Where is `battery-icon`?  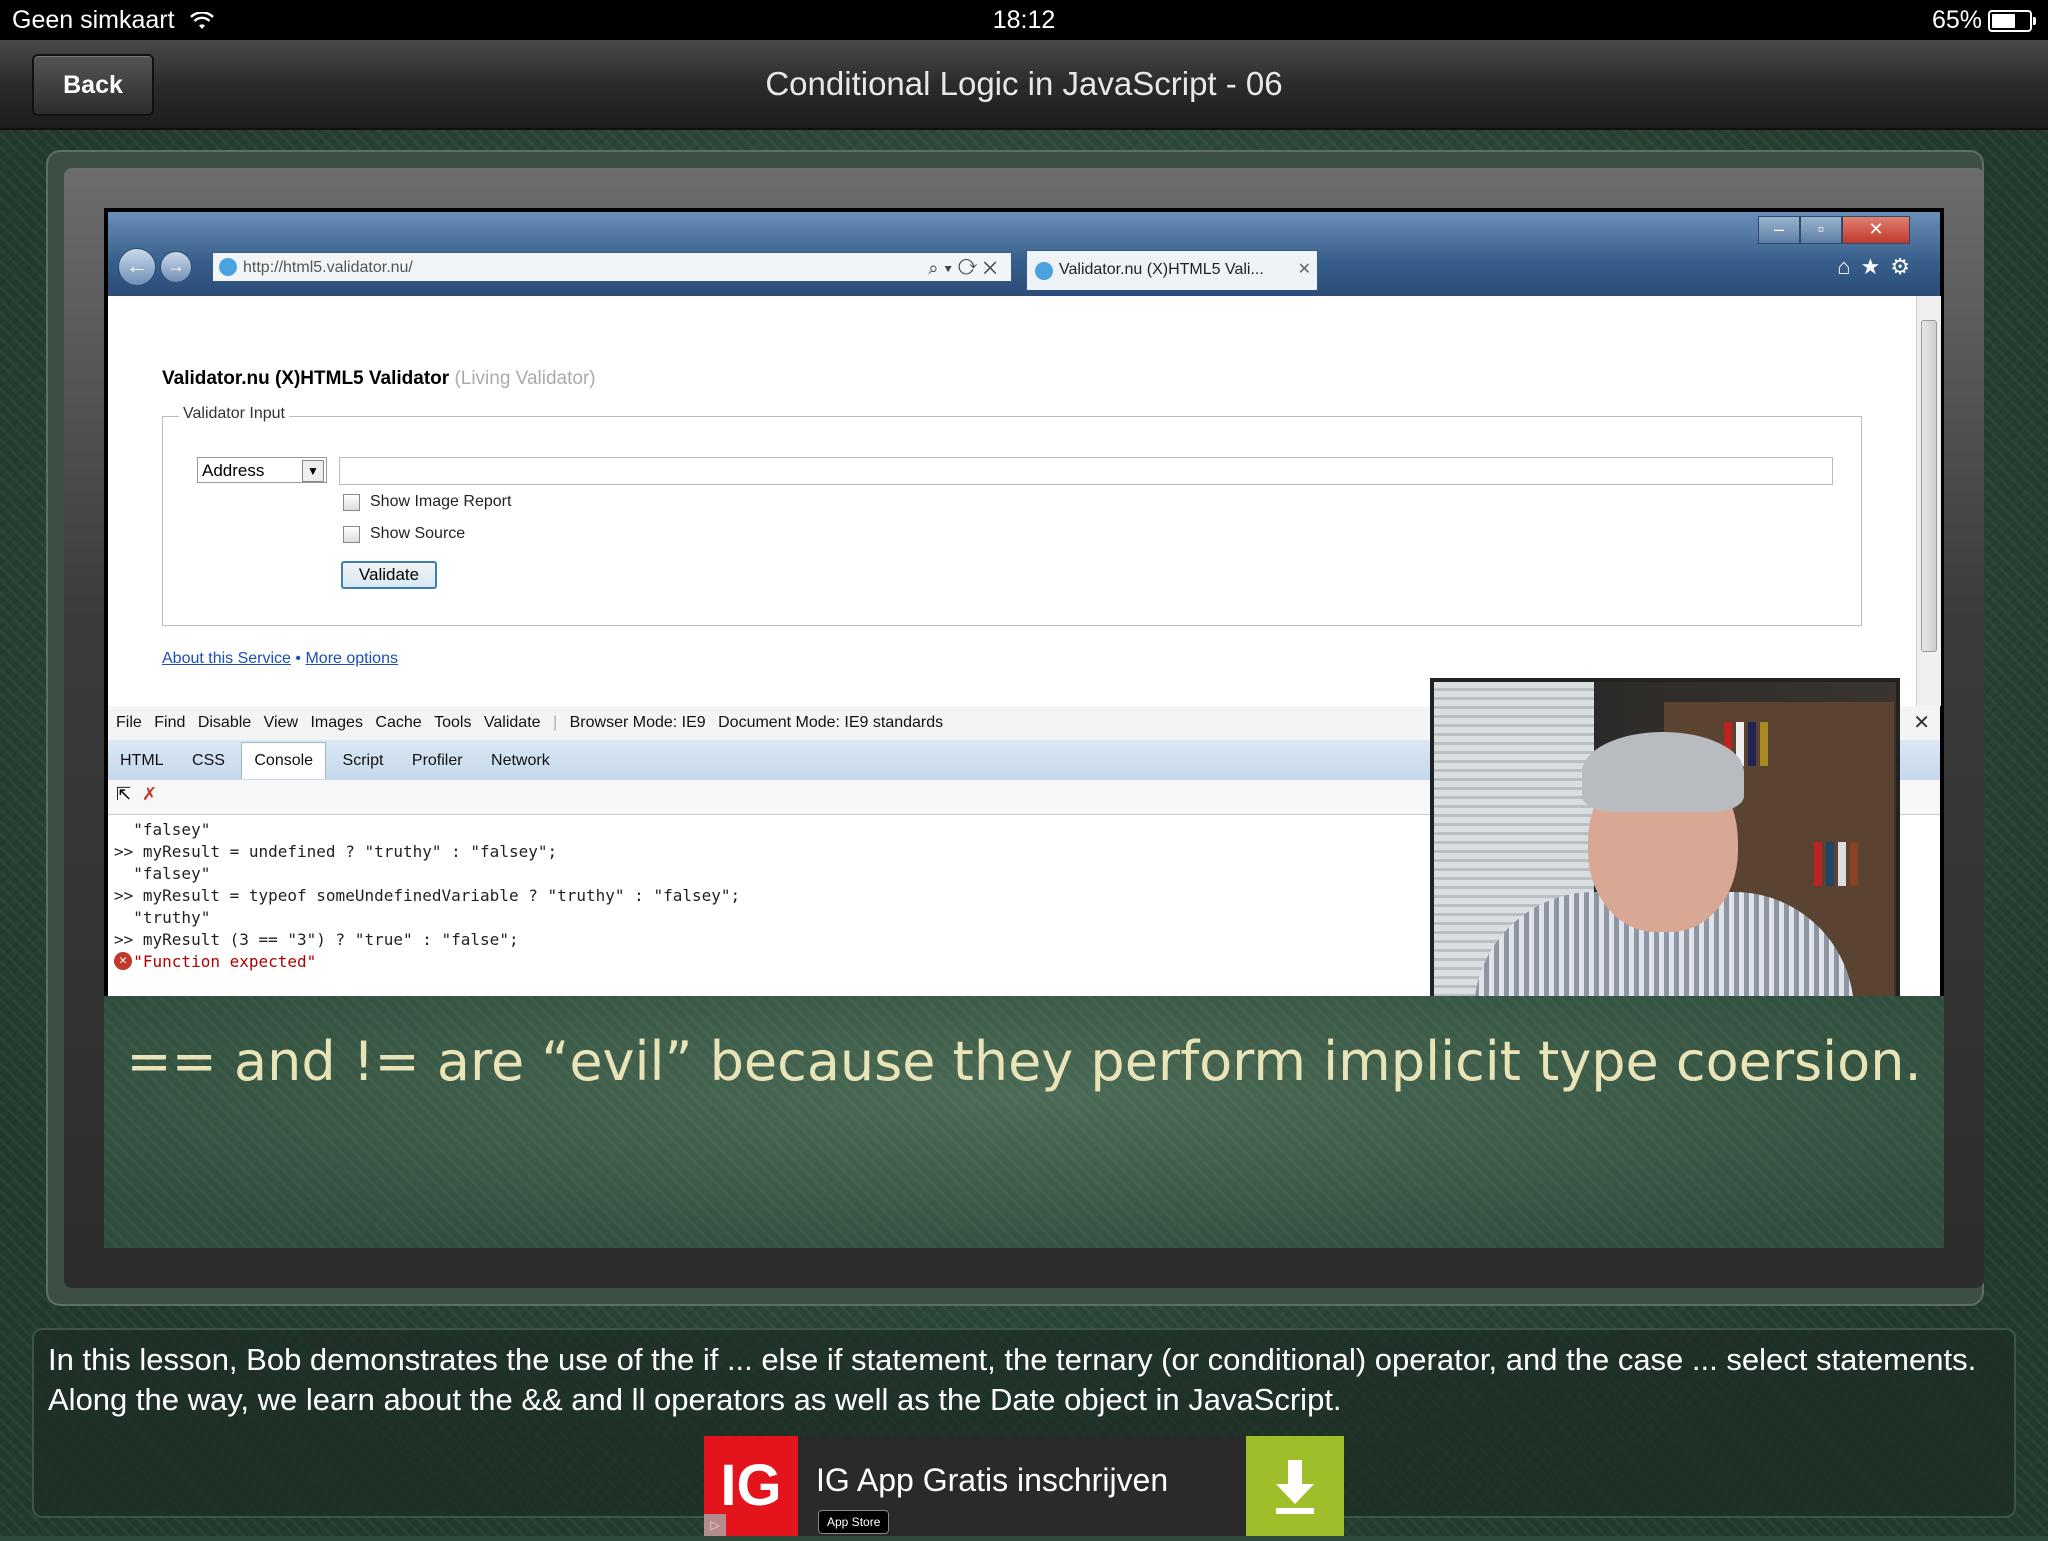
battery-icon is located at coordinates (2012, 20).